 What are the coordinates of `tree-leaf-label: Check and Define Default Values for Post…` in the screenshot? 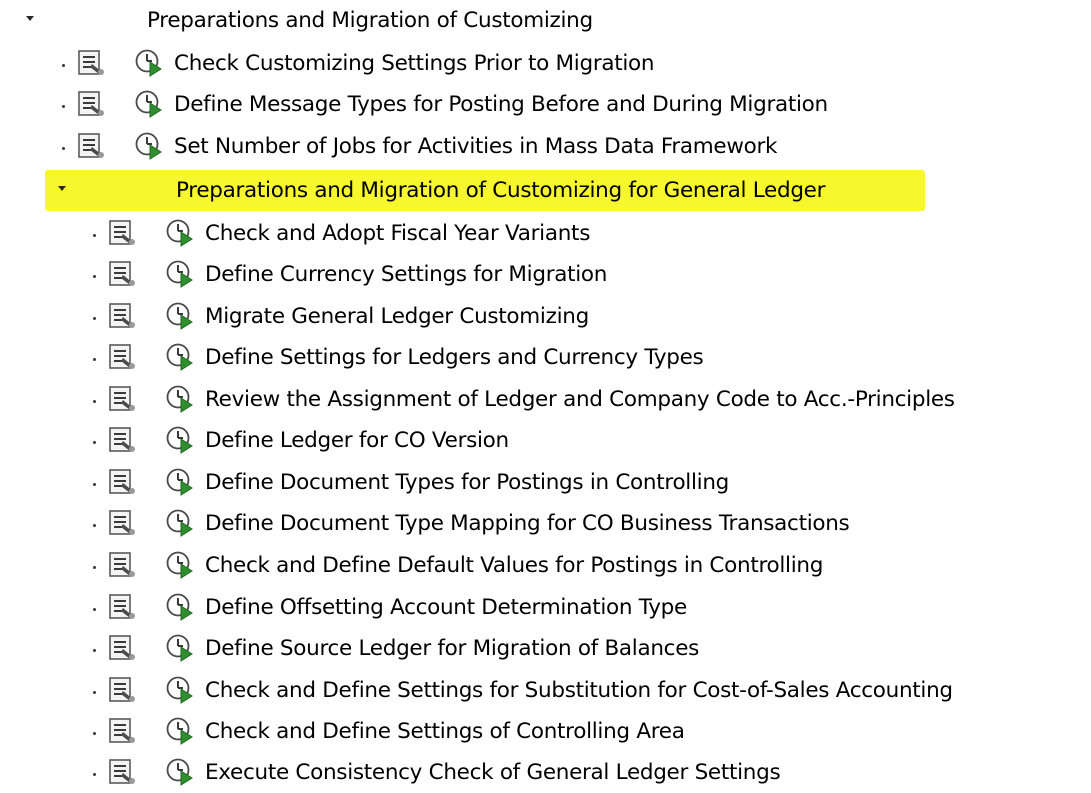 It's located at (514, 565).